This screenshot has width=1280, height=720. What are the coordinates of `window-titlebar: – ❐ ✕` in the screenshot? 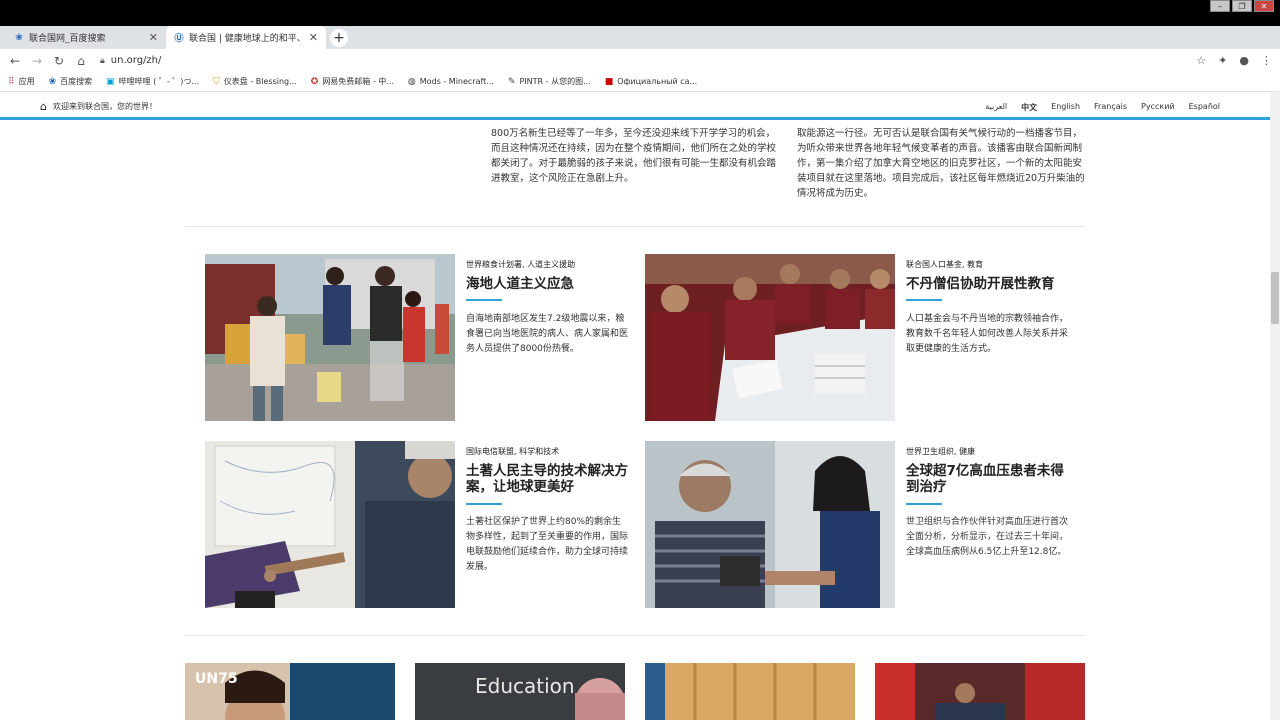 It's located at (640, 13).